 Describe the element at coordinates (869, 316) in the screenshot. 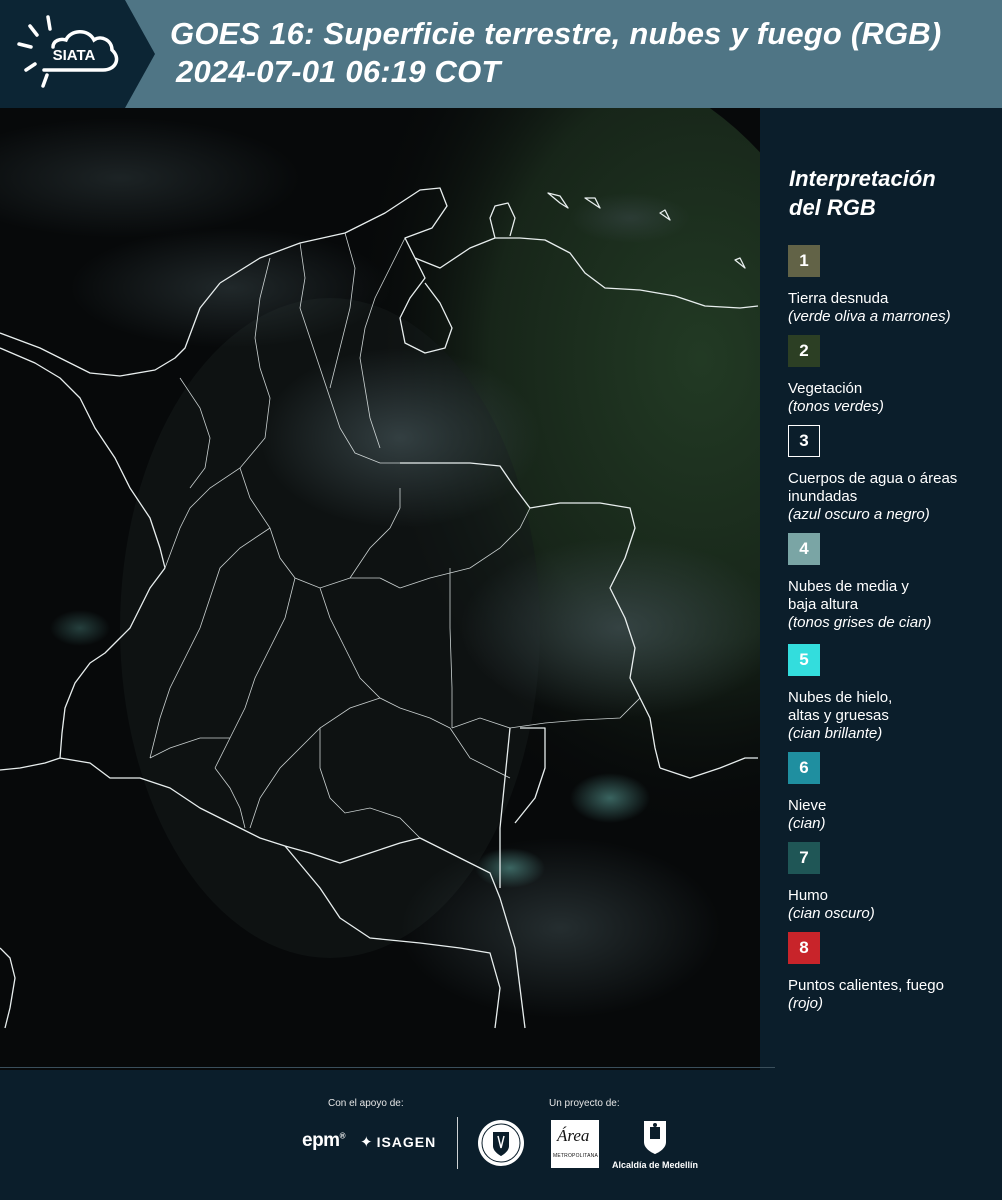

I see `legend-item-note: (verde oliva a marrones)` at that location.